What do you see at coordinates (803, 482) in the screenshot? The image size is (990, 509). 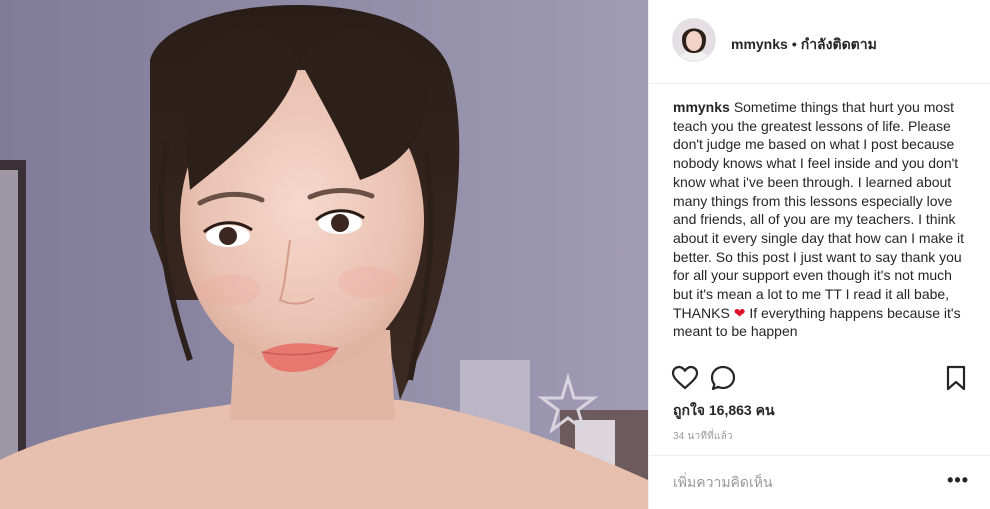 I see `comment-input` at bounding box center [803, 482].